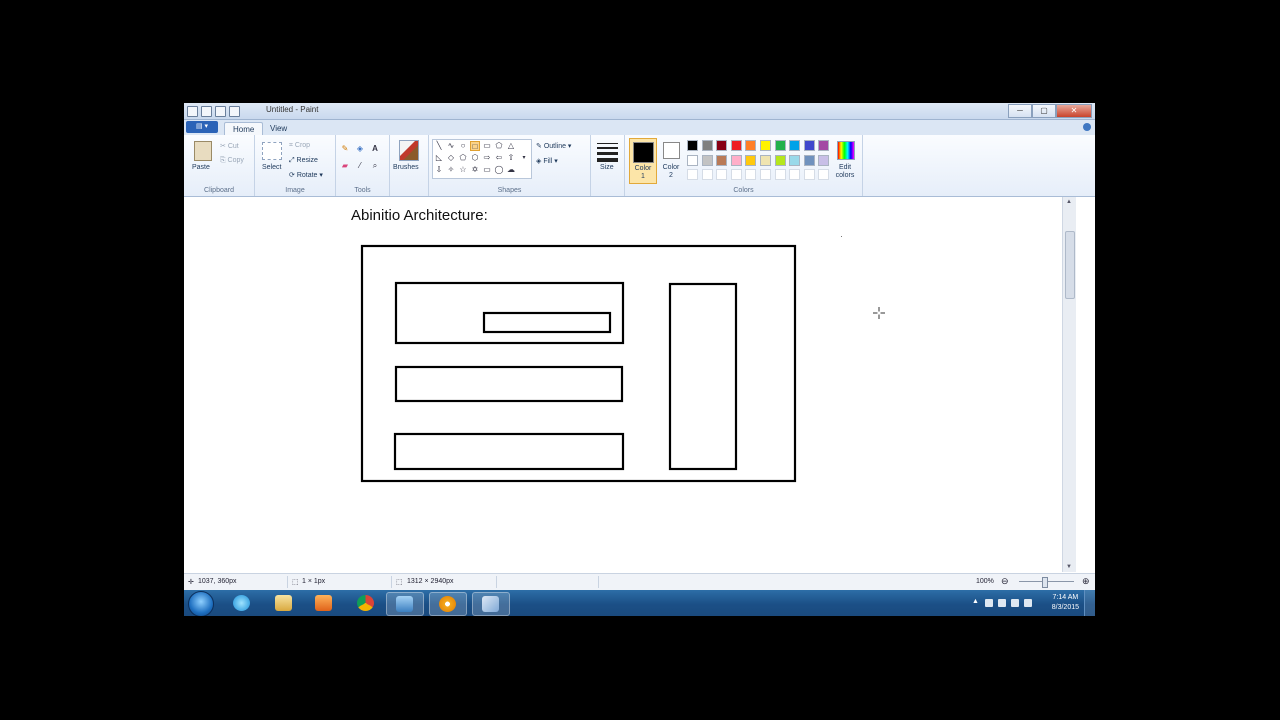 Image resolution: width=1280 pixels, height=720 pixels. What do you see at coordinates (703, 376) in the screenshot?
I see `right-tall-box` at bounding box center [703, 376].